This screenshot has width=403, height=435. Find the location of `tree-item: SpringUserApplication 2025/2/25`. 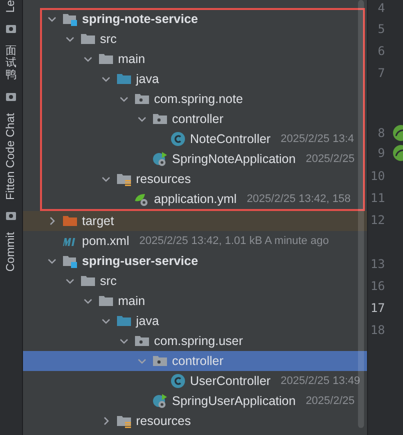

tree-item: SpringUserApplication 2025/2/25 is located at coordinates (195, 401).